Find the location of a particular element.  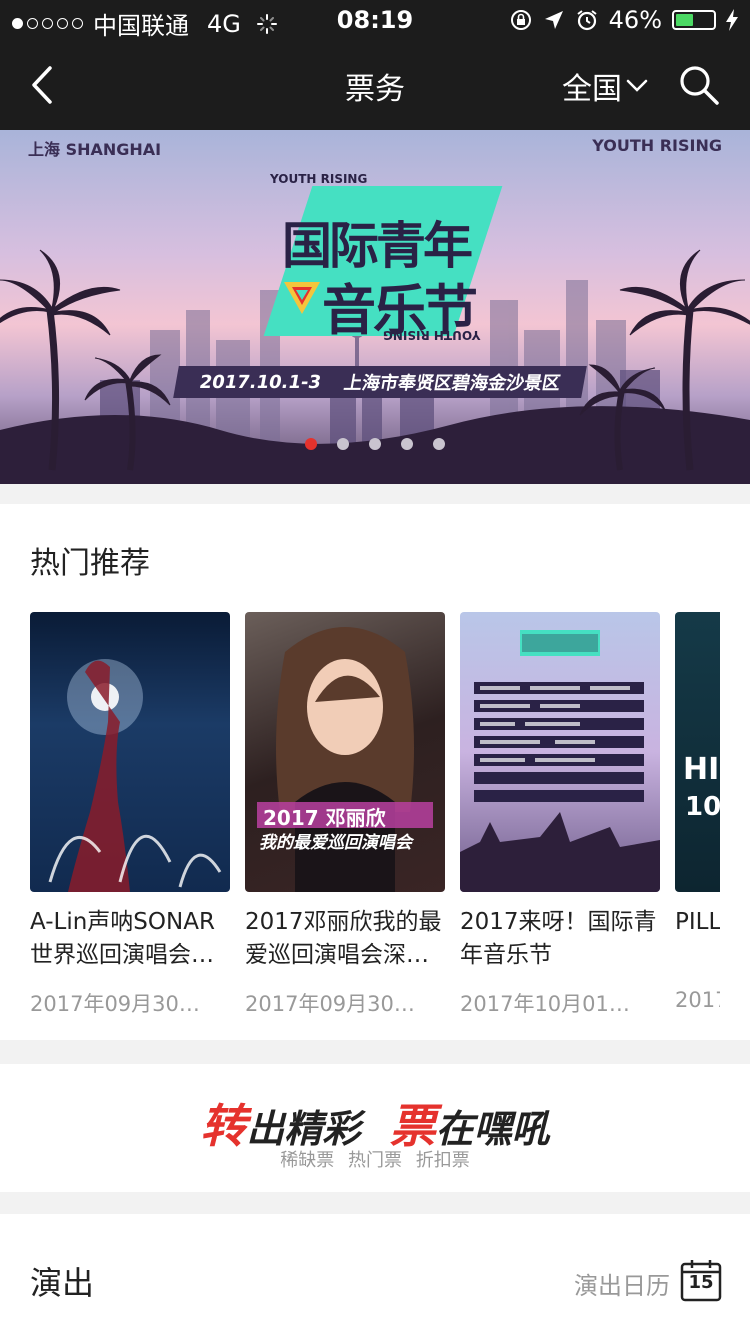

chevron-down-icon is located at coordinates (637, 85).